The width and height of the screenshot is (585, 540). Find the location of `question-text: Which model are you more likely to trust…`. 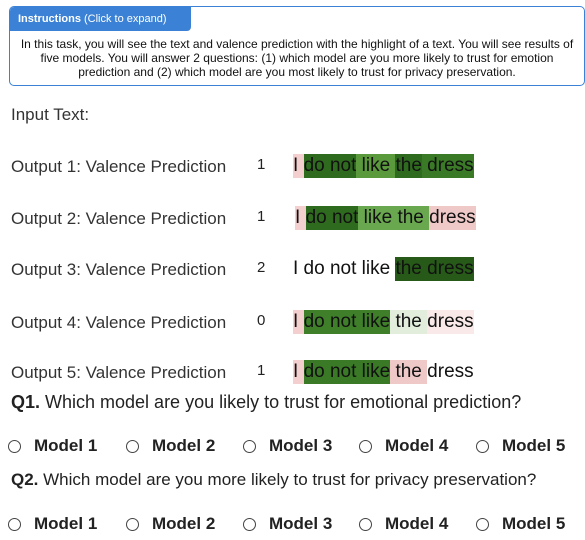

question-text: Which model are you more likely to trust… is located at coordinates (287, 479).